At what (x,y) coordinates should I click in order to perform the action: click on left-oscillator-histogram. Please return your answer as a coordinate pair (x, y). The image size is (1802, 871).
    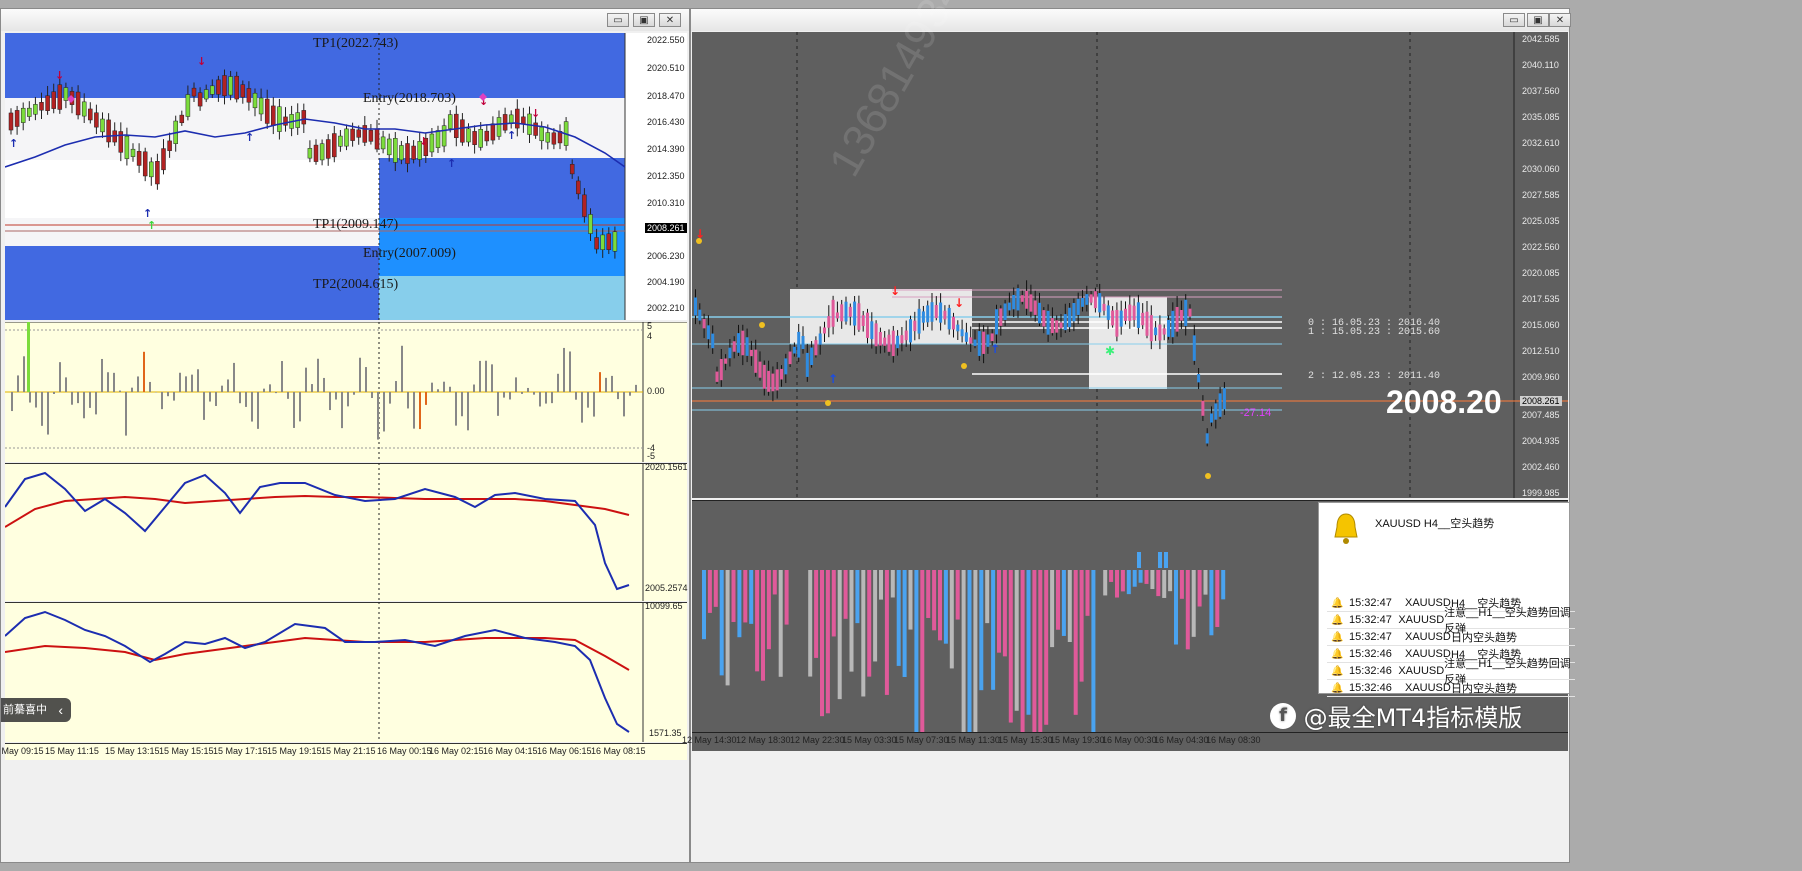
    Looking at the image, I should click on (346, 392).